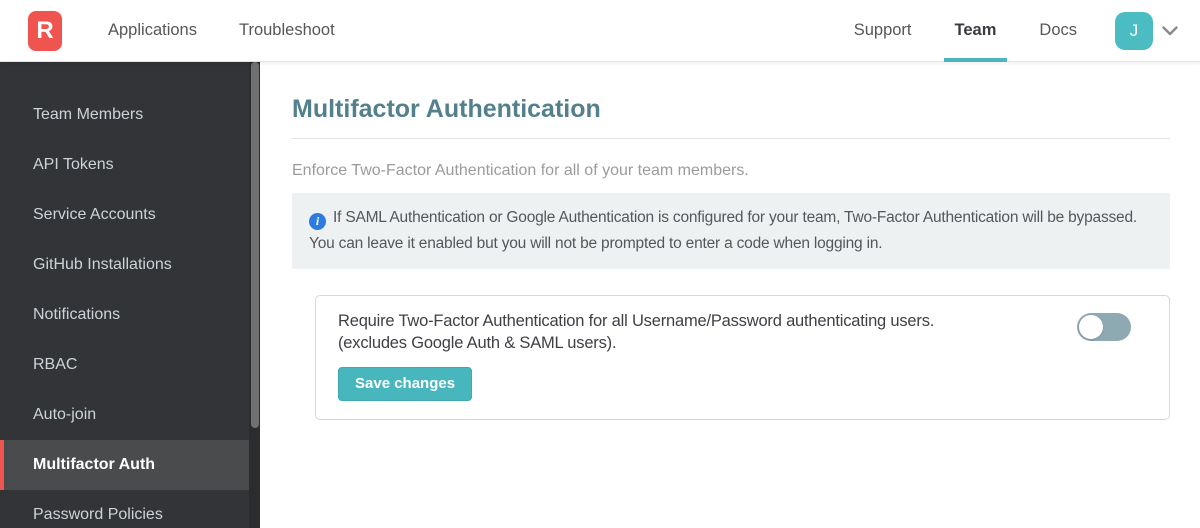 This screenshot has width=1200, height=528. Describe the element at coordinates (1104, 327) in the screenshot. I see `mfa-toggle-switch` at that location.